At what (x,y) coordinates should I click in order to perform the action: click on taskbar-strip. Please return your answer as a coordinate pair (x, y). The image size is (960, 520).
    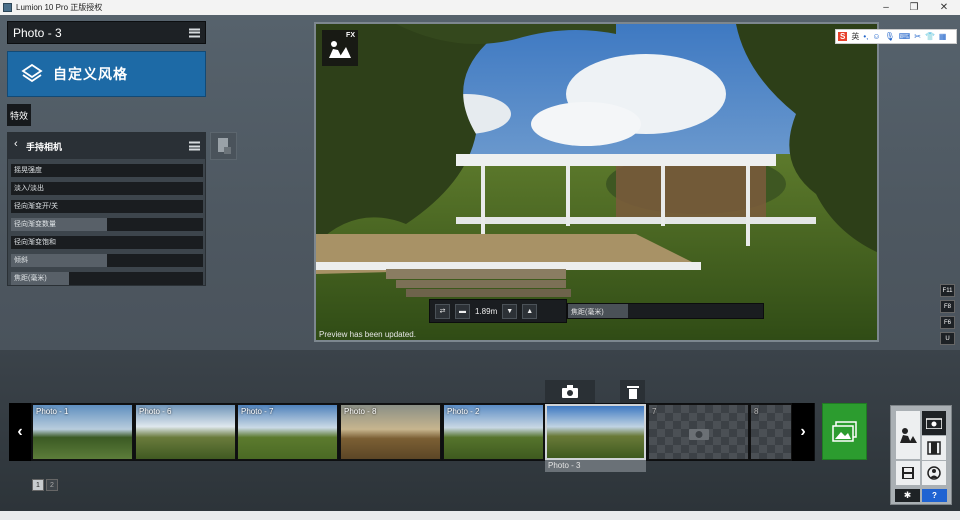
    Looking at the image, I should click on (480, 515).